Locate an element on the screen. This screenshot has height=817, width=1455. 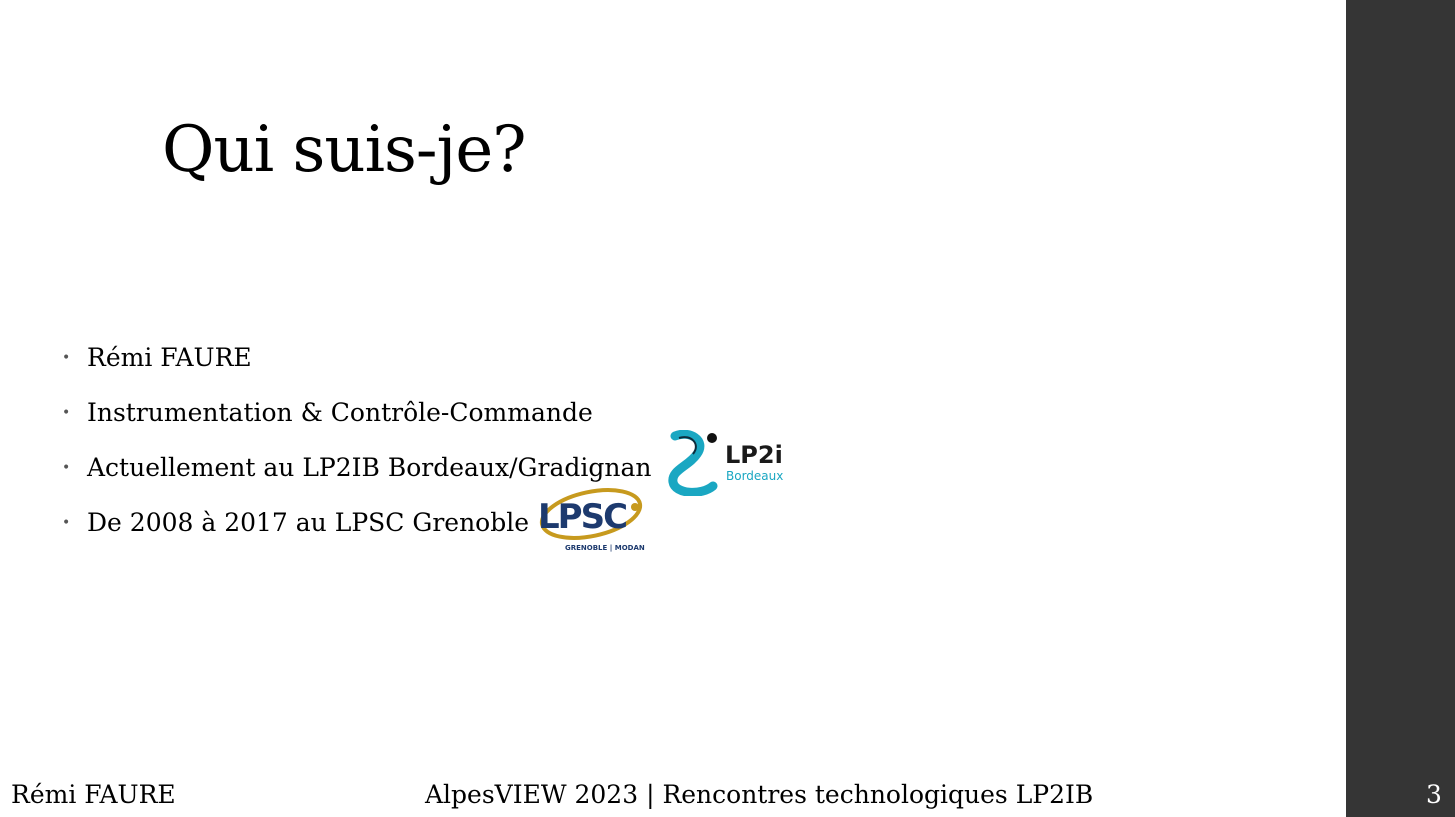
bullet-text: De 2008 à 2017 au LPSC Grenoble is located at coordinates (308, 522).